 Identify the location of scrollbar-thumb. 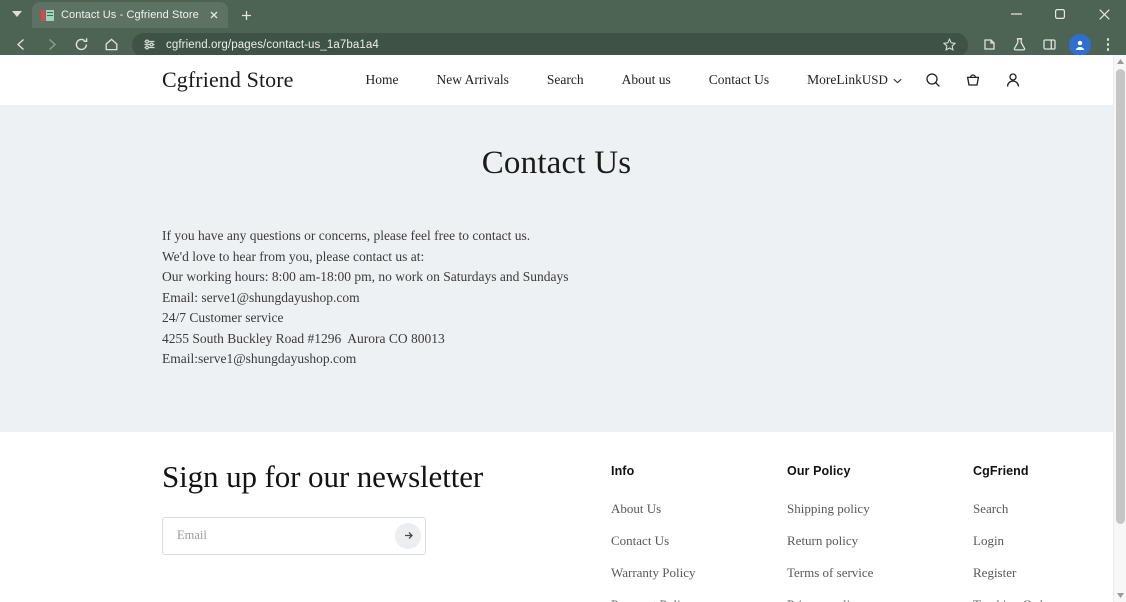
(1120, 296).